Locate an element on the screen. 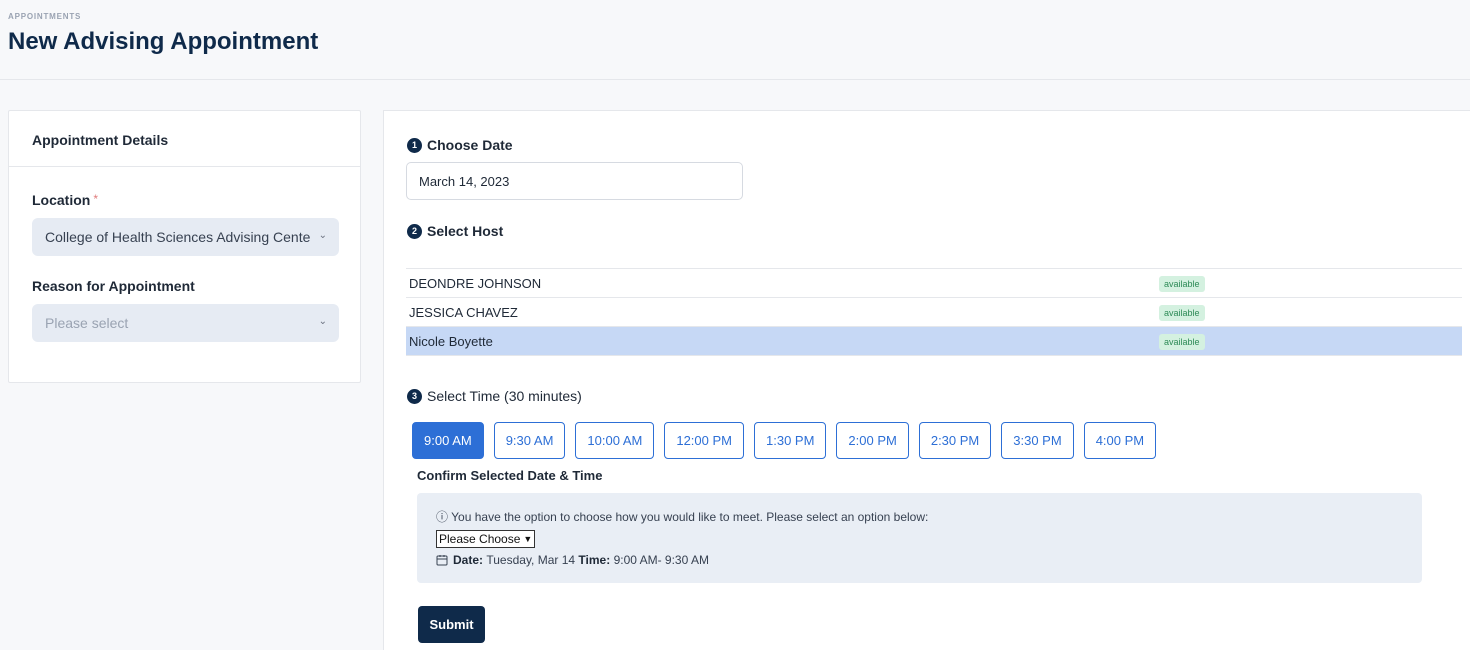 This screenshot has height=650, width=1470. choose-date-heading: 1 Choose Date is located at coordinates (460, 145).